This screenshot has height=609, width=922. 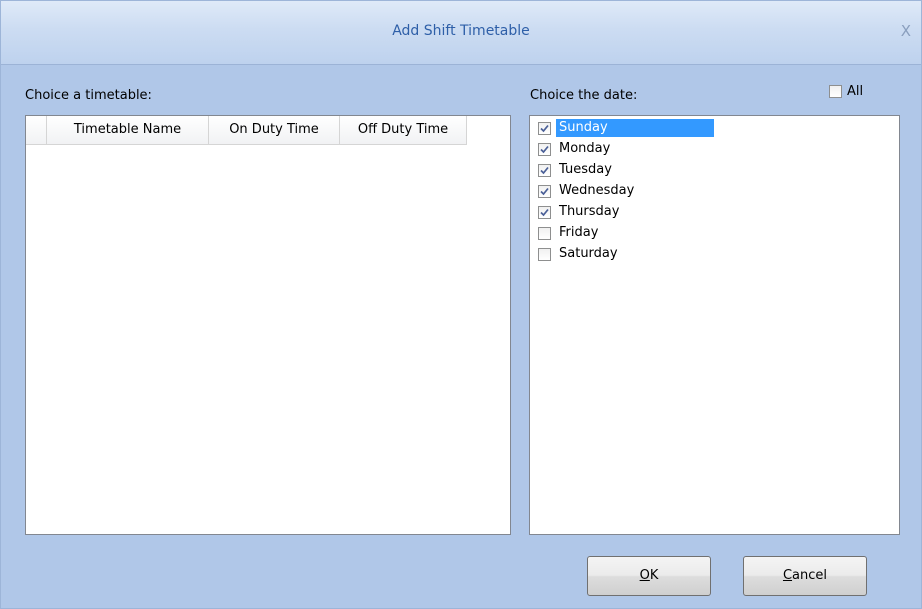 What do you see at coordinates (835, 91) in the screenshot?
I see `all-checkbox` at bounding box center [835, 91].